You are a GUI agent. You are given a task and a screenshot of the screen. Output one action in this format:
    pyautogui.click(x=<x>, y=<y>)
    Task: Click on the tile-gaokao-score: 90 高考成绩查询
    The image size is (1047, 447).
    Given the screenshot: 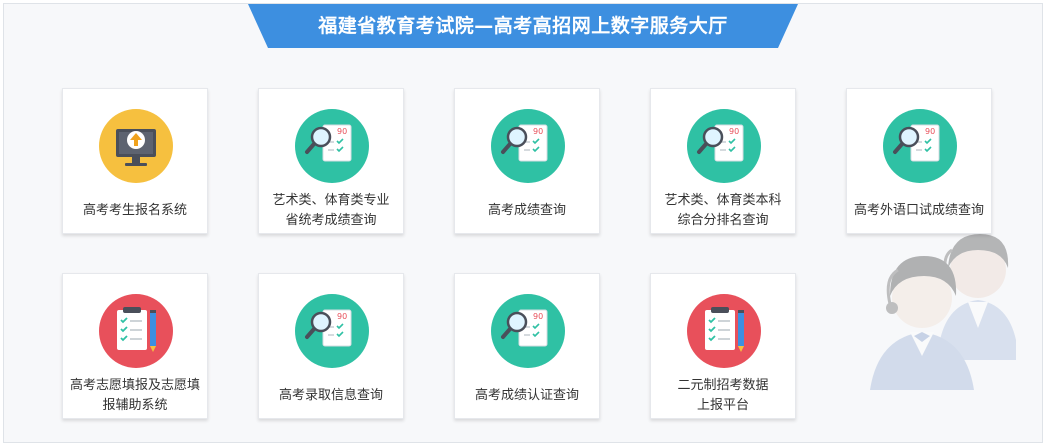 What is the action you would take?
    pyautogui.click(x=527, y=161)
    